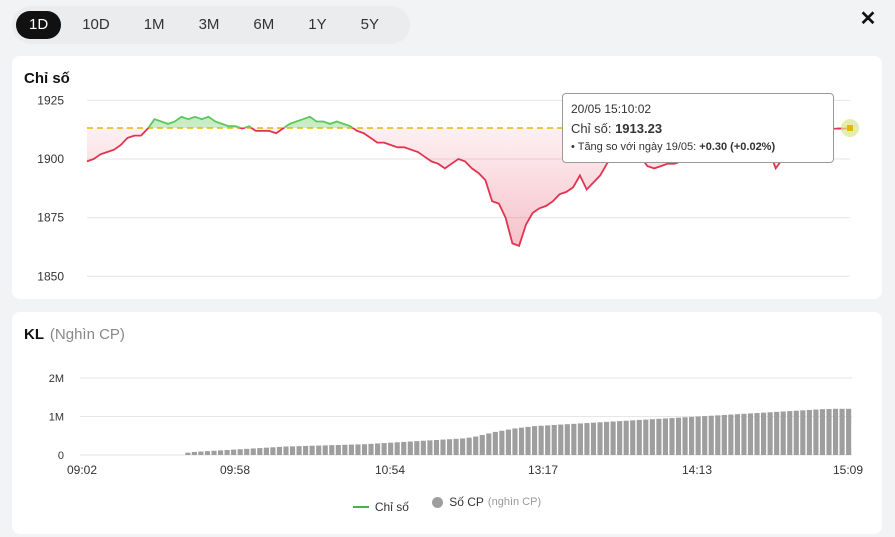  Describe the element at coordinates (50, 218) in the screenshot. I see `y-tick-label: 1875` at that location.